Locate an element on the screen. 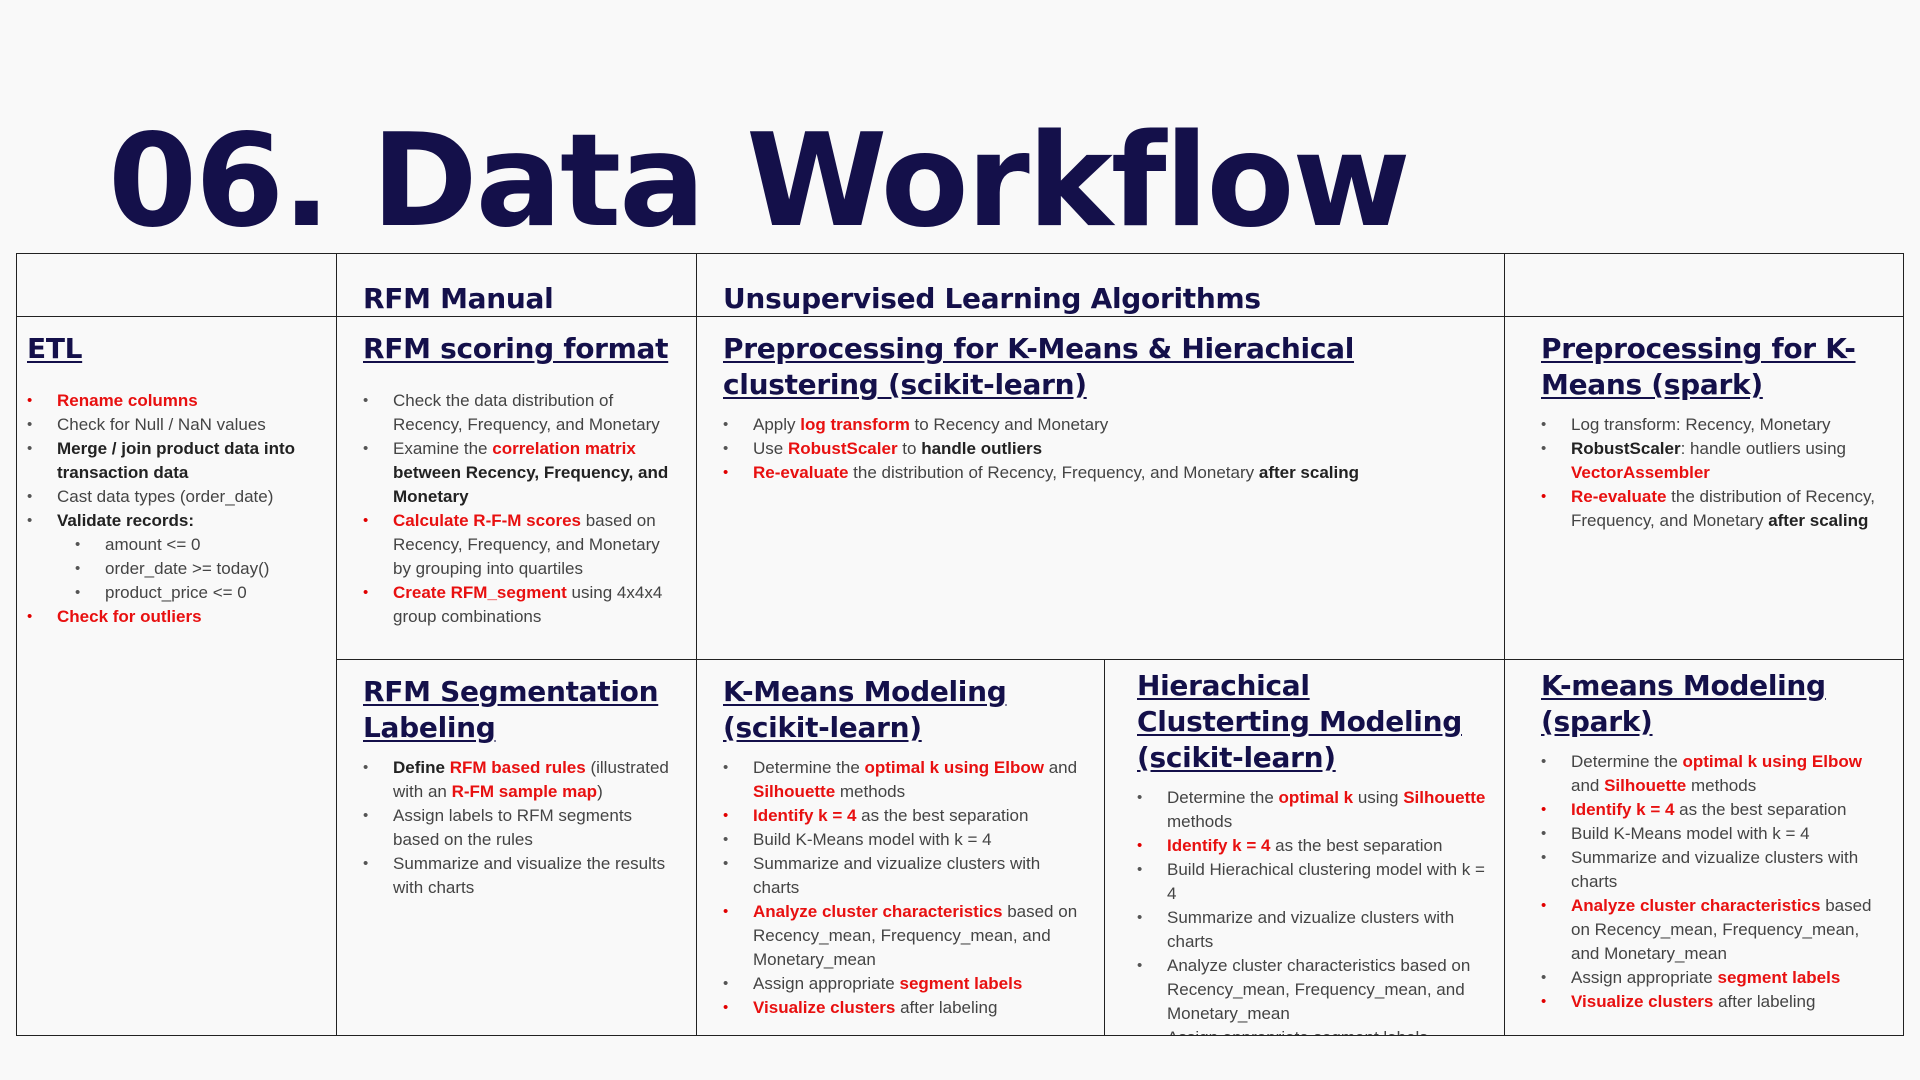 The image size is (1920, 1080). item-text: Examine the is located at coordinates (443, 448).